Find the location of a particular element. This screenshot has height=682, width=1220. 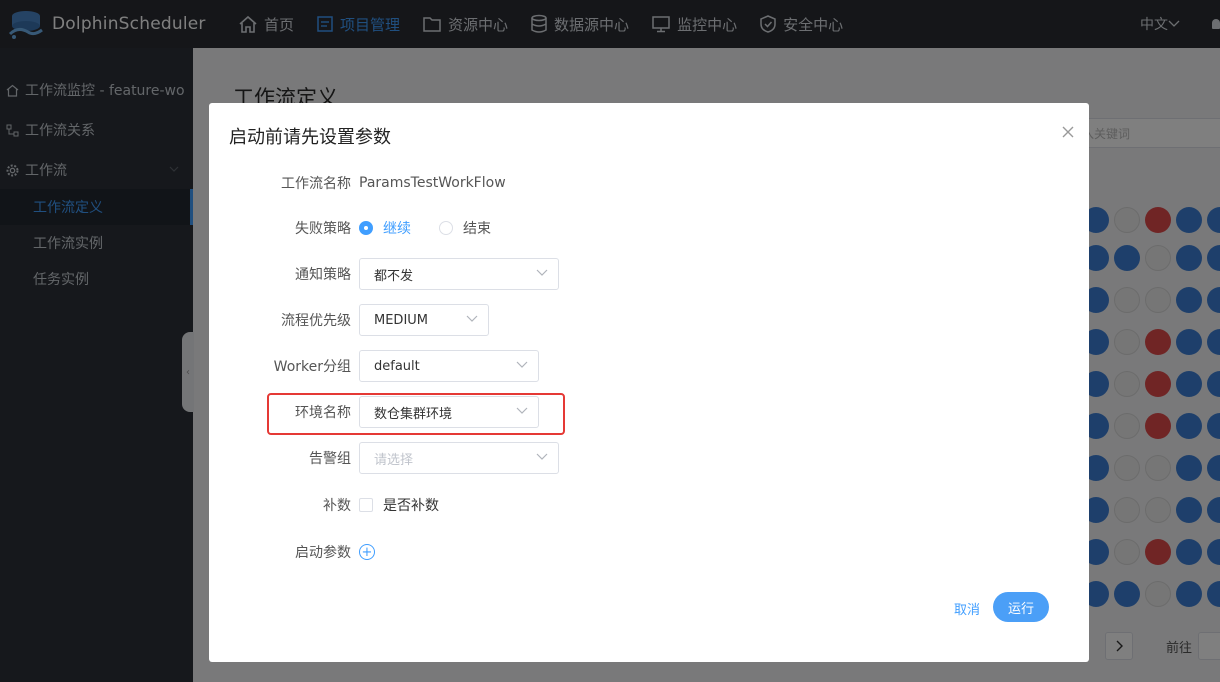

select-value: MEDIUM is located at coordinates (401, 320).